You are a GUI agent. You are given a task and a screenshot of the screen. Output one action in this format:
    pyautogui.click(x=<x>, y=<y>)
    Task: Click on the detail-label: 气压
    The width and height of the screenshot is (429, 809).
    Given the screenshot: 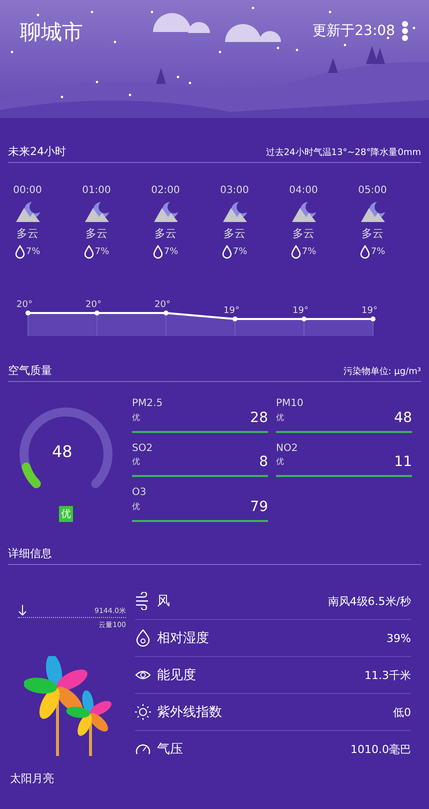 What is the action you would take?
    pyautogui.click(x=170, y=749)
    